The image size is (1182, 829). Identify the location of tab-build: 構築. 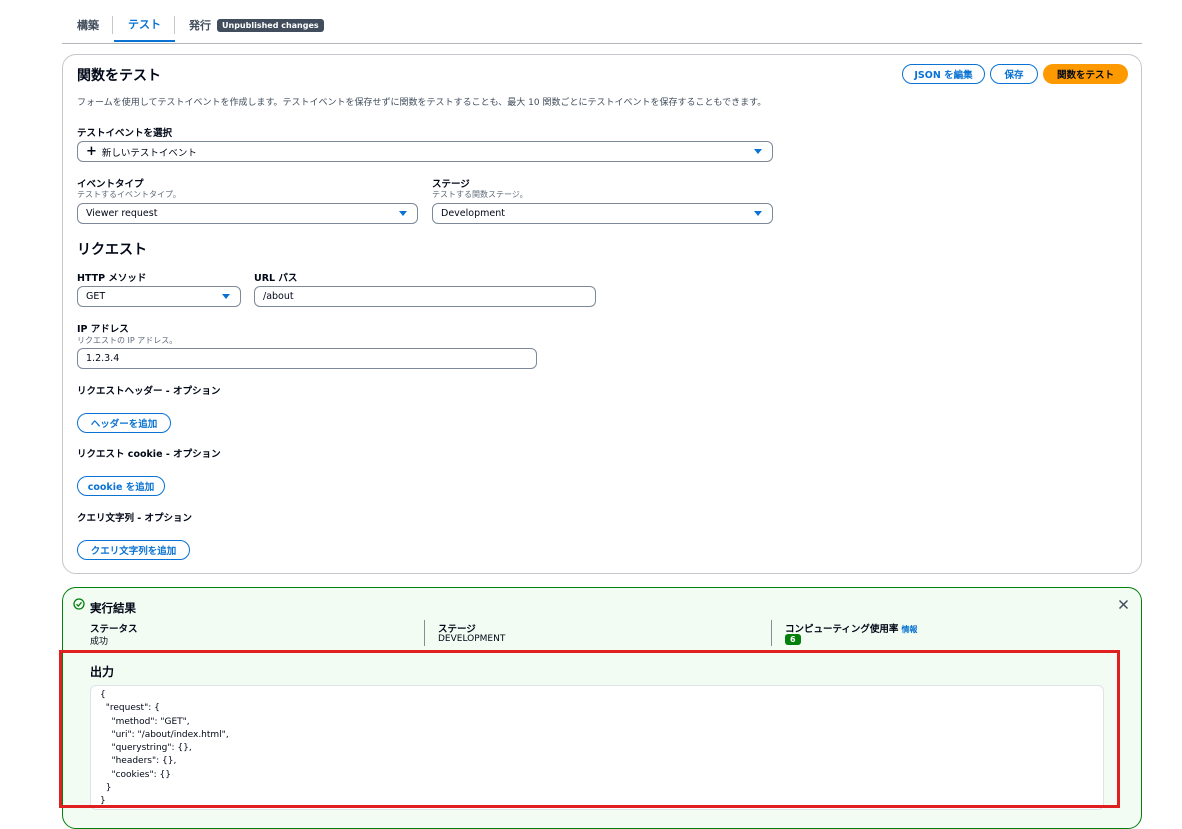
(88, 25).